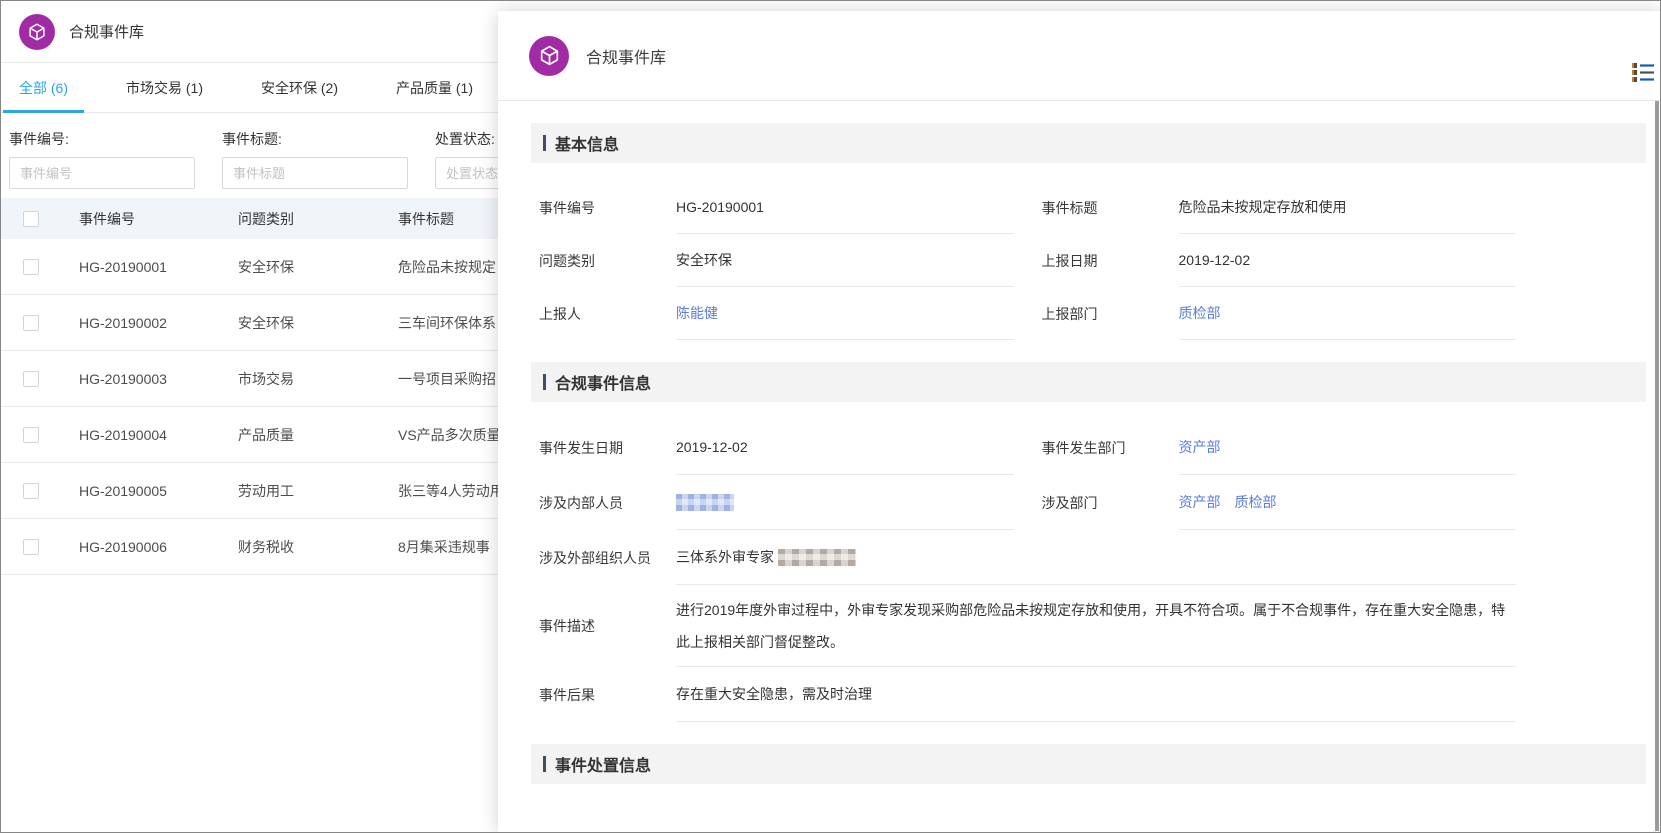 The width and height of the screenshot is (1661, 833). I want to click on field-involved-depts: 涉及部门 资产部 质检部, so click(1278, 502).